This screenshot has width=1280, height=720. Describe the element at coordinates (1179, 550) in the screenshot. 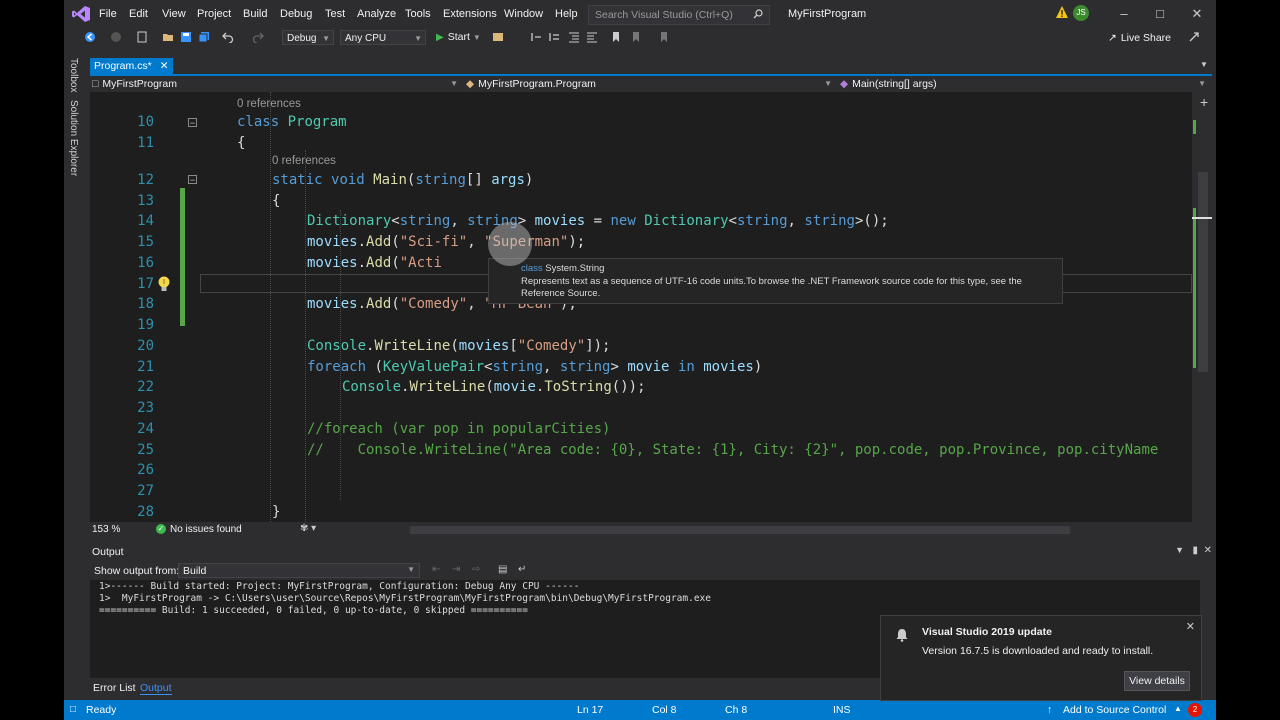

I see `panel-menu-icon: ▼` at that location.